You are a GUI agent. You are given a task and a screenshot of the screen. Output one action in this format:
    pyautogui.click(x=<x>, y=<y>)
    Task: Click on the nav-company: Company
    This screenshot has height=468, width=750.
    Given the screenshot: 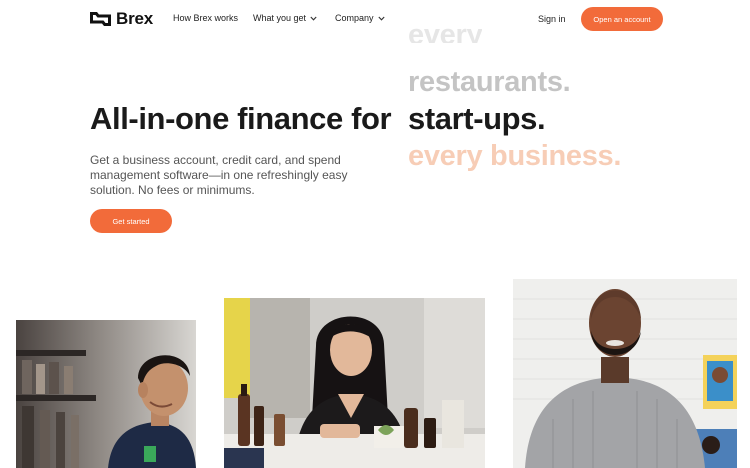 What is the action you would take?
    pyautogui.click(x=360, y=18)
    